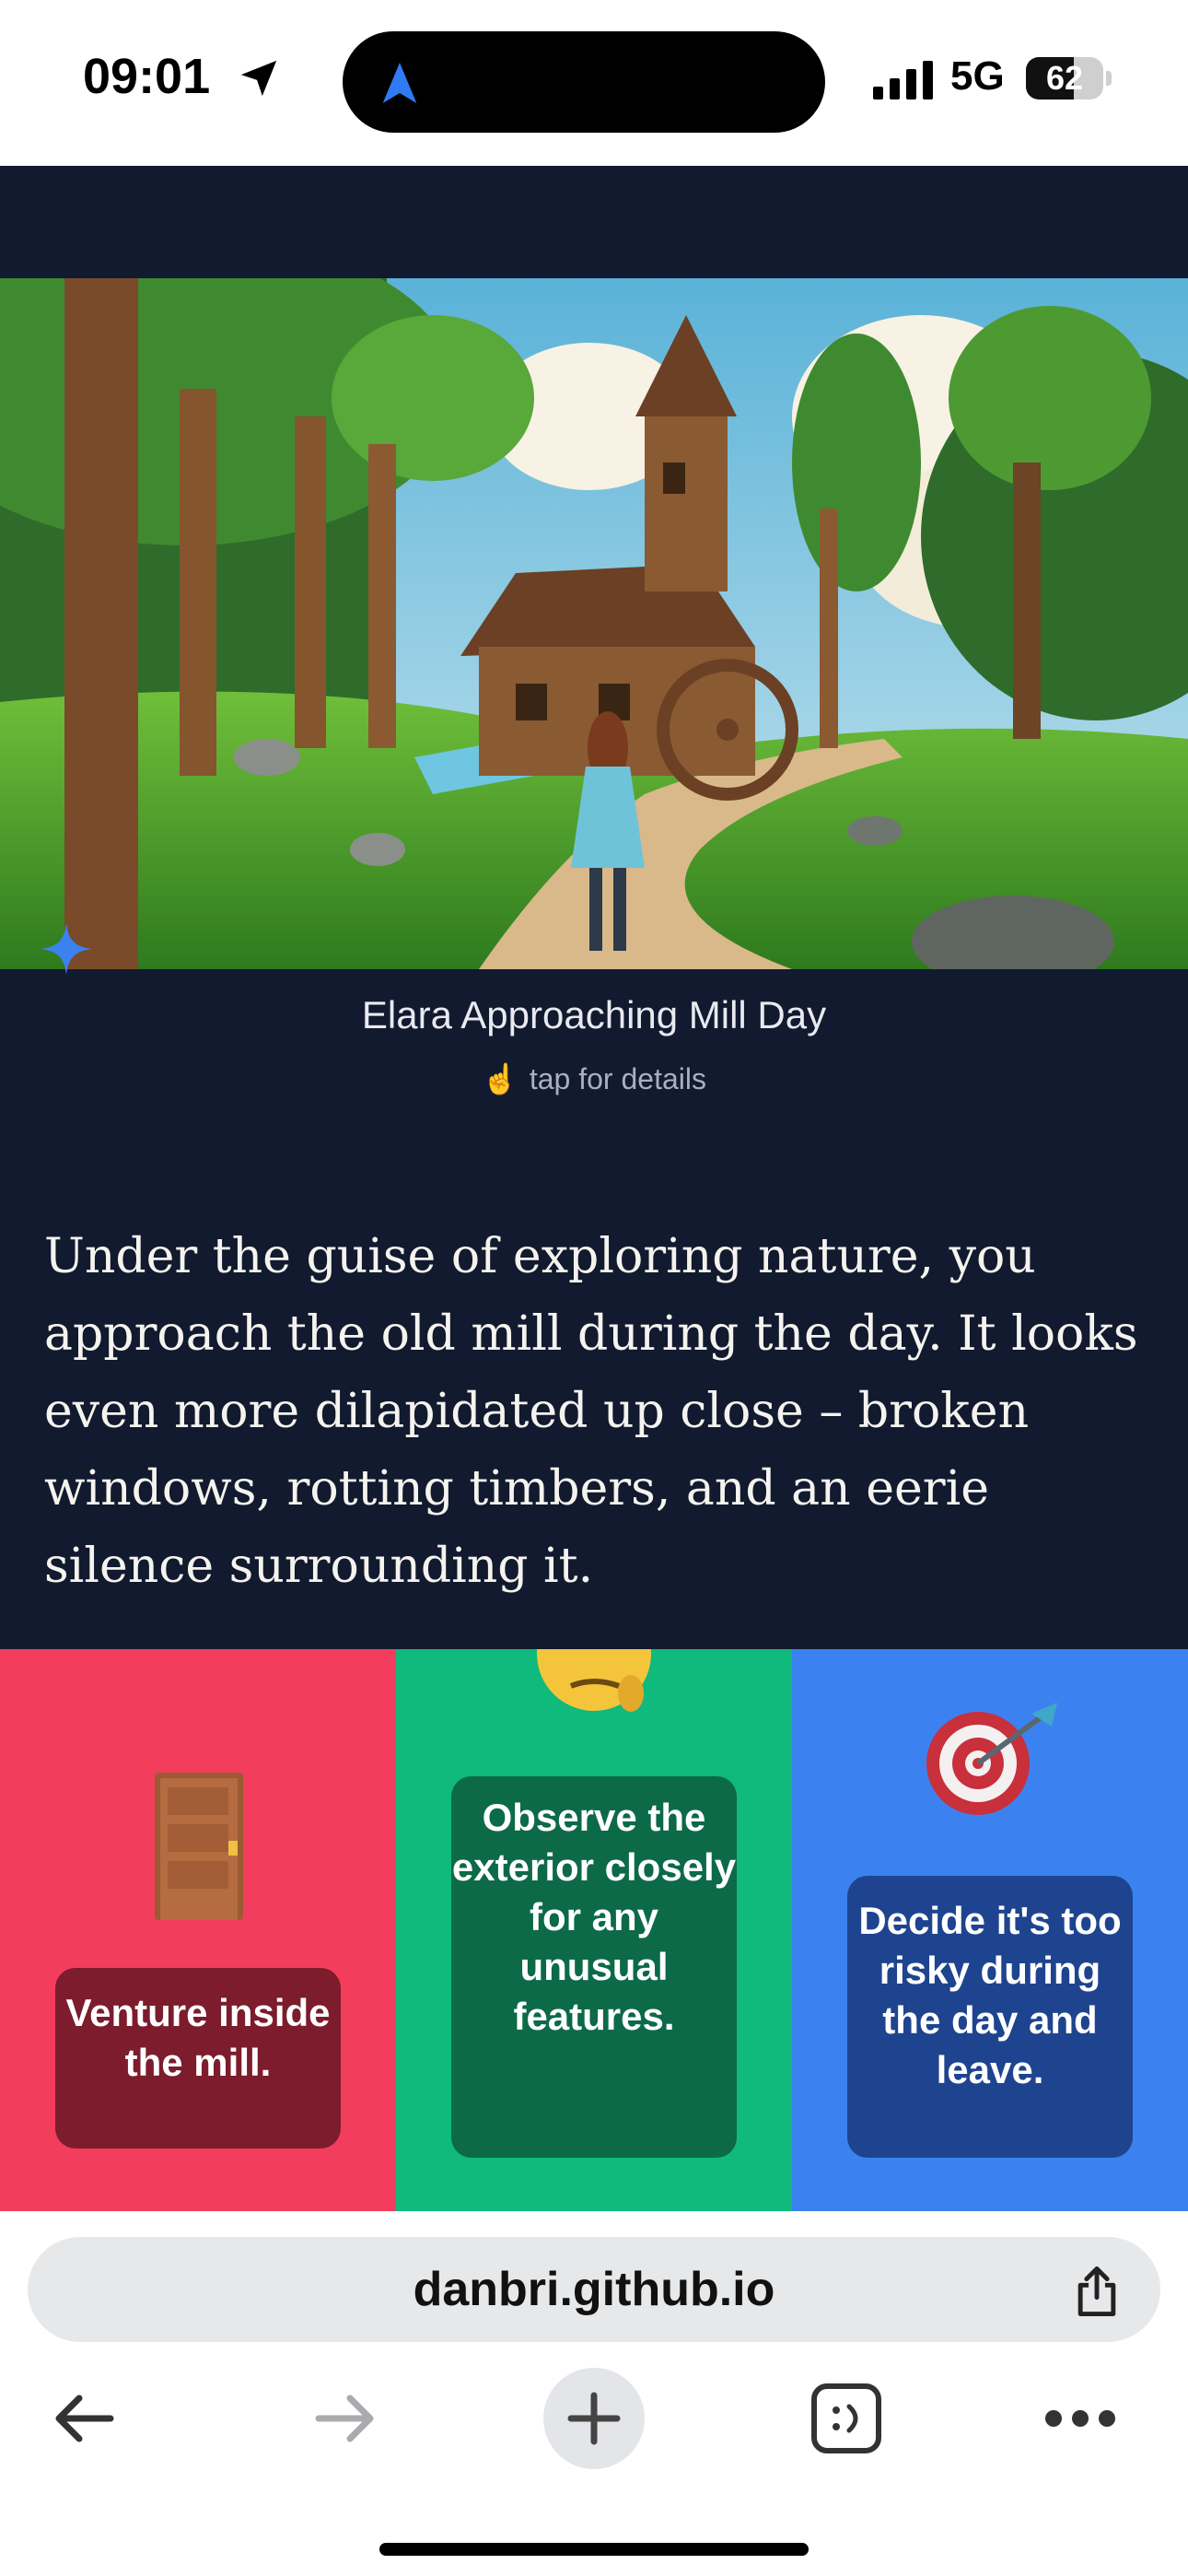 The height and width of the screenshot is (2576, 1188). I want to click on network-type: 5G, so click(977, 76).